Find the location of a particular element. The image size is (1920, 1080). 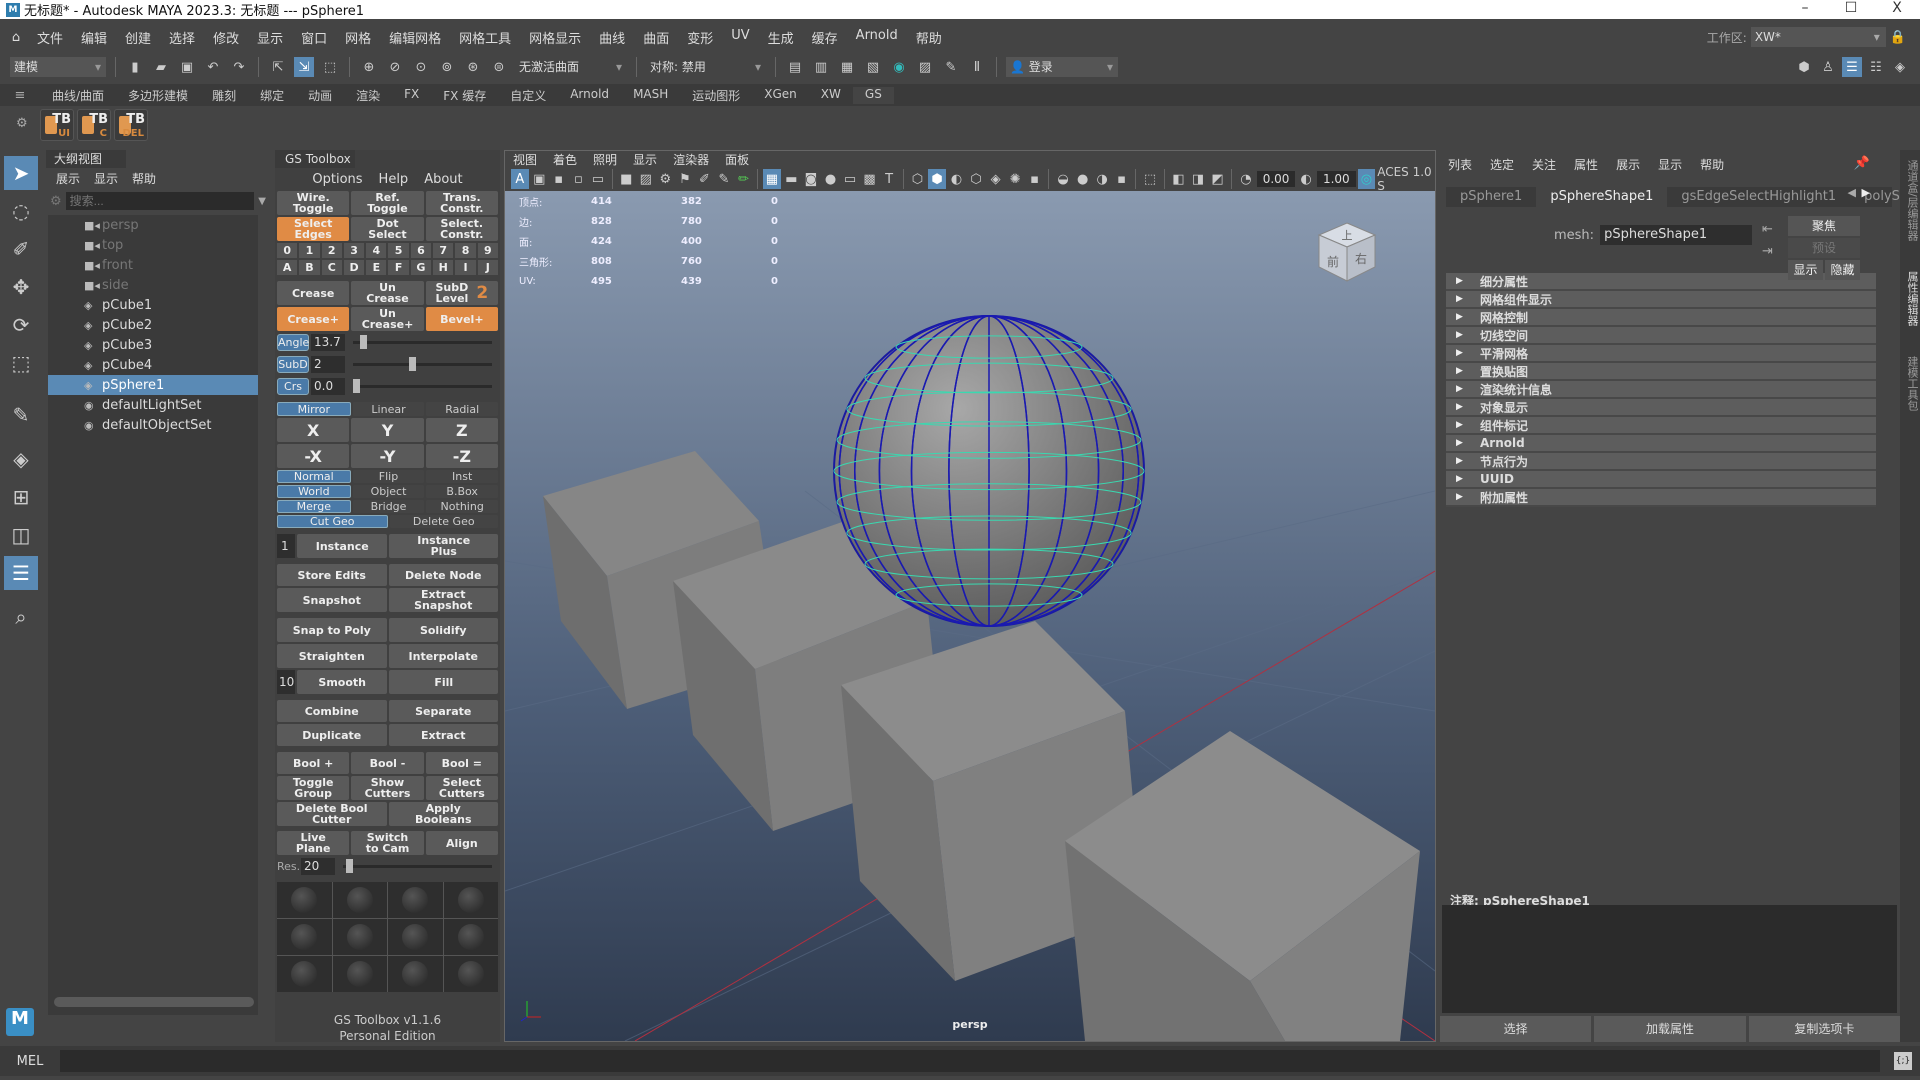

snap-point-icon: ⊙ is located at coordinates (421, 67).